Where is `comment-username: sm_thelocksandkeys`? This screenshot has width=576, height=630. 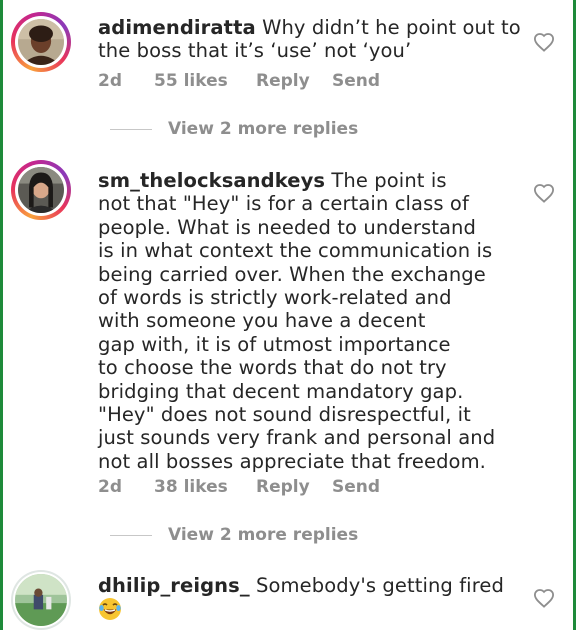 comment-username: sm_thelocksandkeys is located at coordinates (211, 180).